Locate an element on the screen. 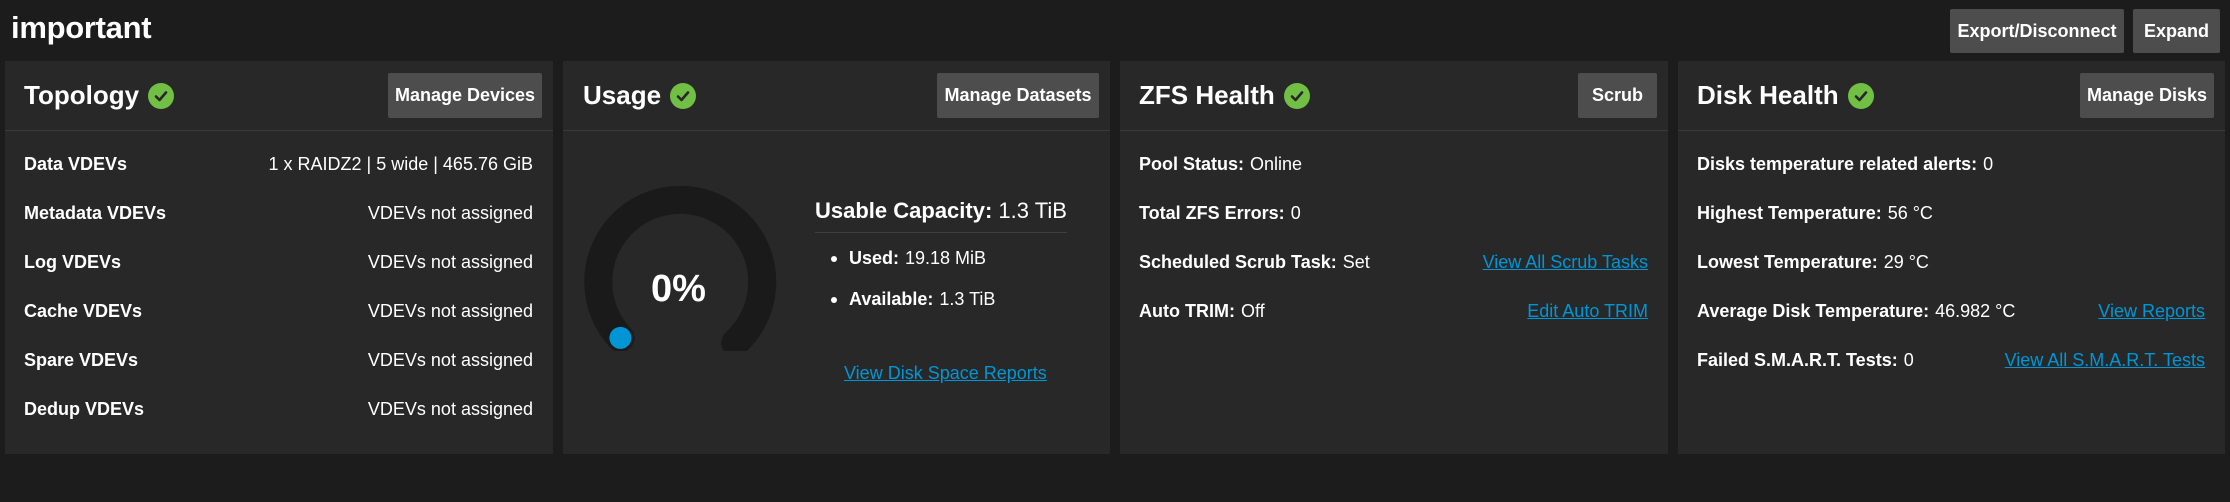 The height and width of the screenshot is (502, 2230). zfs-row-pool-status: Pool Status: Online is located at coordinates (1393, 164).